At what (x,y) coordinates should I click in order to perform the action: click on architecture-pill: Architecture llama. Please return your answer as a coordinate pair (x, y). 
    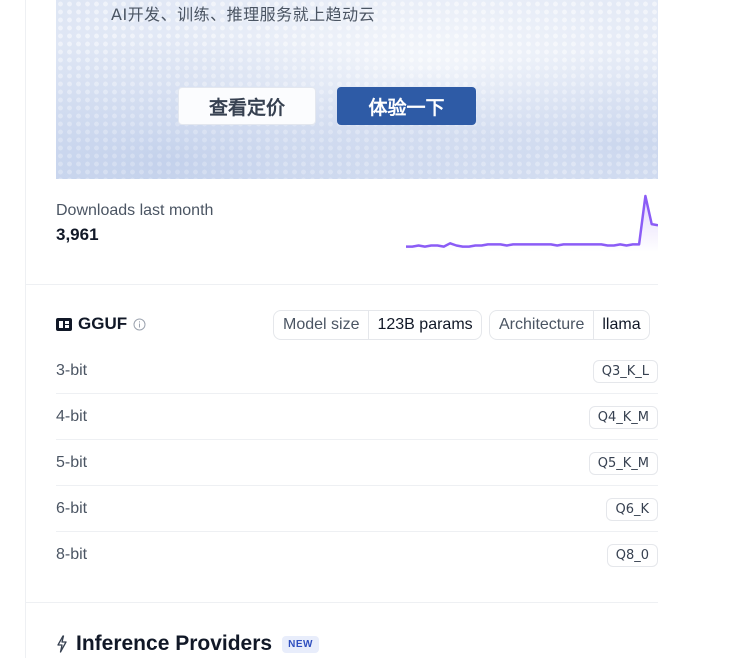
    Looking at the image, I should click on (569, 325).